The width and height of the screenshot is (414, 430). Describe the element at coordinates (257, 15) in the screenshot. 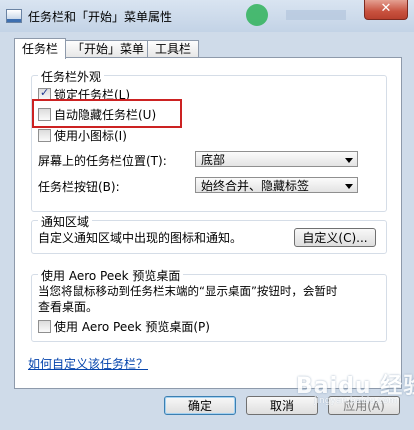

I see `background-app-icon` at that location.